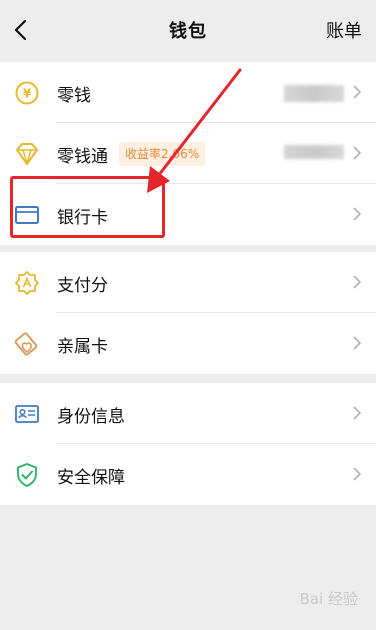 Image resolution: width=376 pixels, height=630 pixels. Describe the element at coordinates (82, 157) in the screenshot. I see `list-item-label: 零钱通` at that location.